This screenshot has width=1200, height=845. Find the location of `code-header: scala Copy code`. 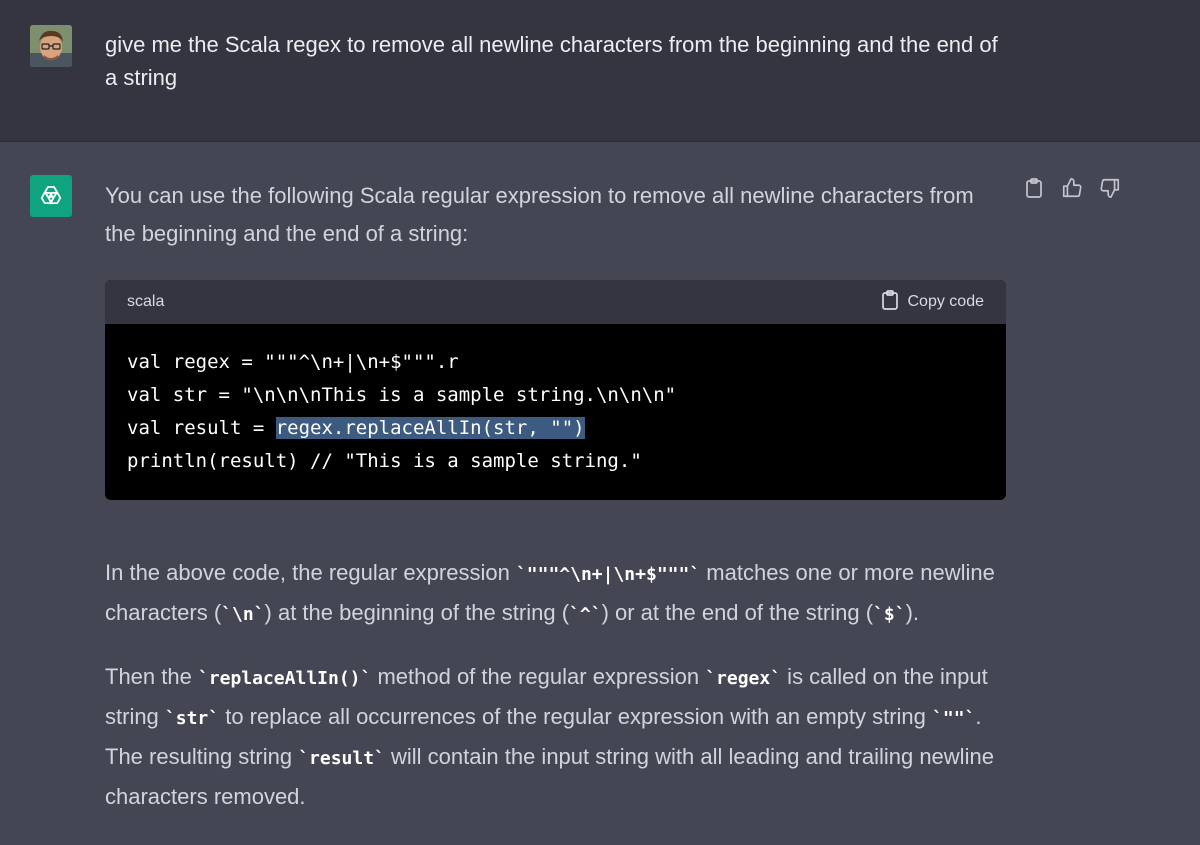

code-header: scala Copy code is located at coordinates (555, 302).